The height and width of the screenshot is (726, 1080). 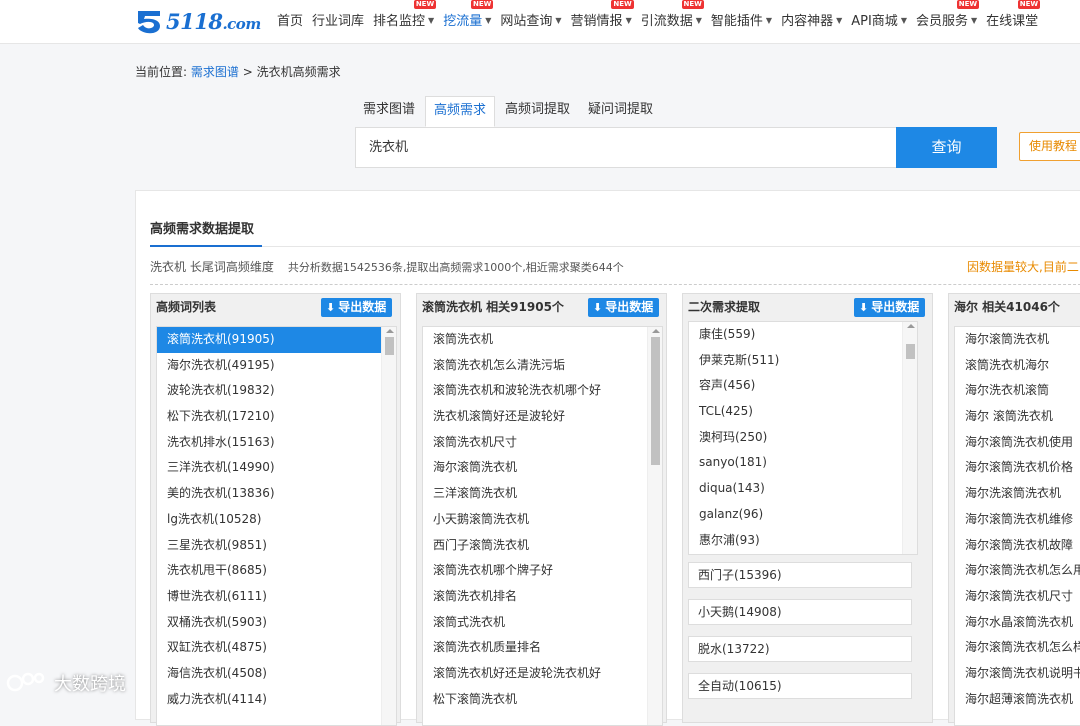 What do you see at coordinates (1017, 494) in the screenshot?
I see `list-item: 海尔洗滚筒洗衣机` at bounding box center [1017, 494].